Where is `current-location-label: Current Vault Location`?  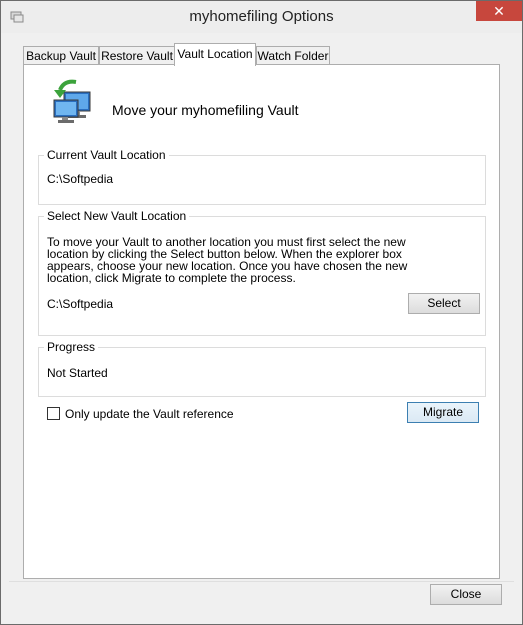 current-location-label: Current Vault Location is located at coordinates (106, 155).